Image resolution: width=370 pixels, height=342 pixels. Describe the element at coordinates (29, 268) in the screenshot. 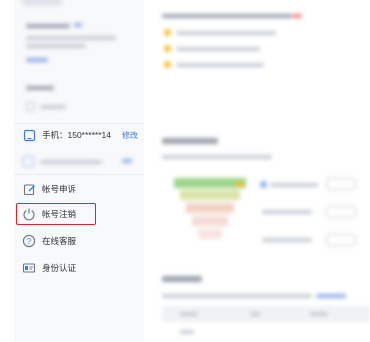

I see `id-card-icon` at that location.